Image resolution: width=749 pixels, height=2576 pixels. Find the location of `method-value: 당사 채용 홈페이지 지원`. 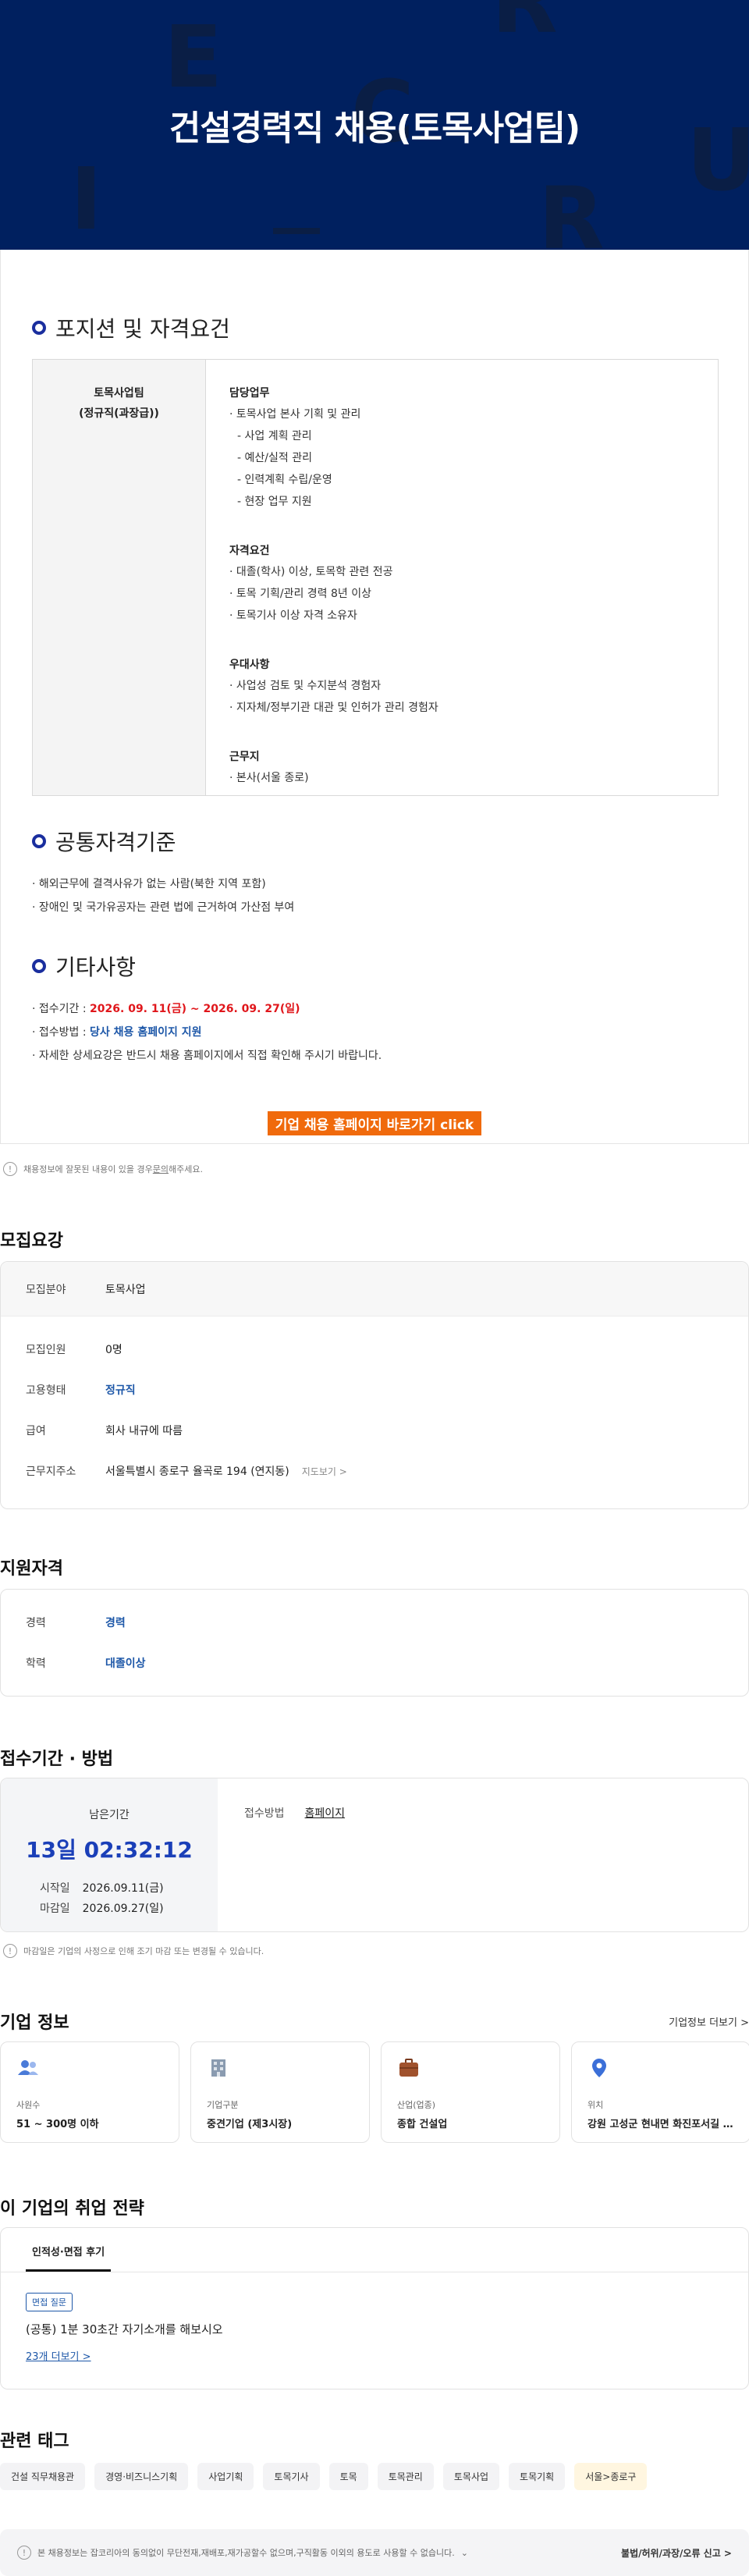

method-value: 당사 채용 홈페이지 지원 is located at coordinates (146, 1032).